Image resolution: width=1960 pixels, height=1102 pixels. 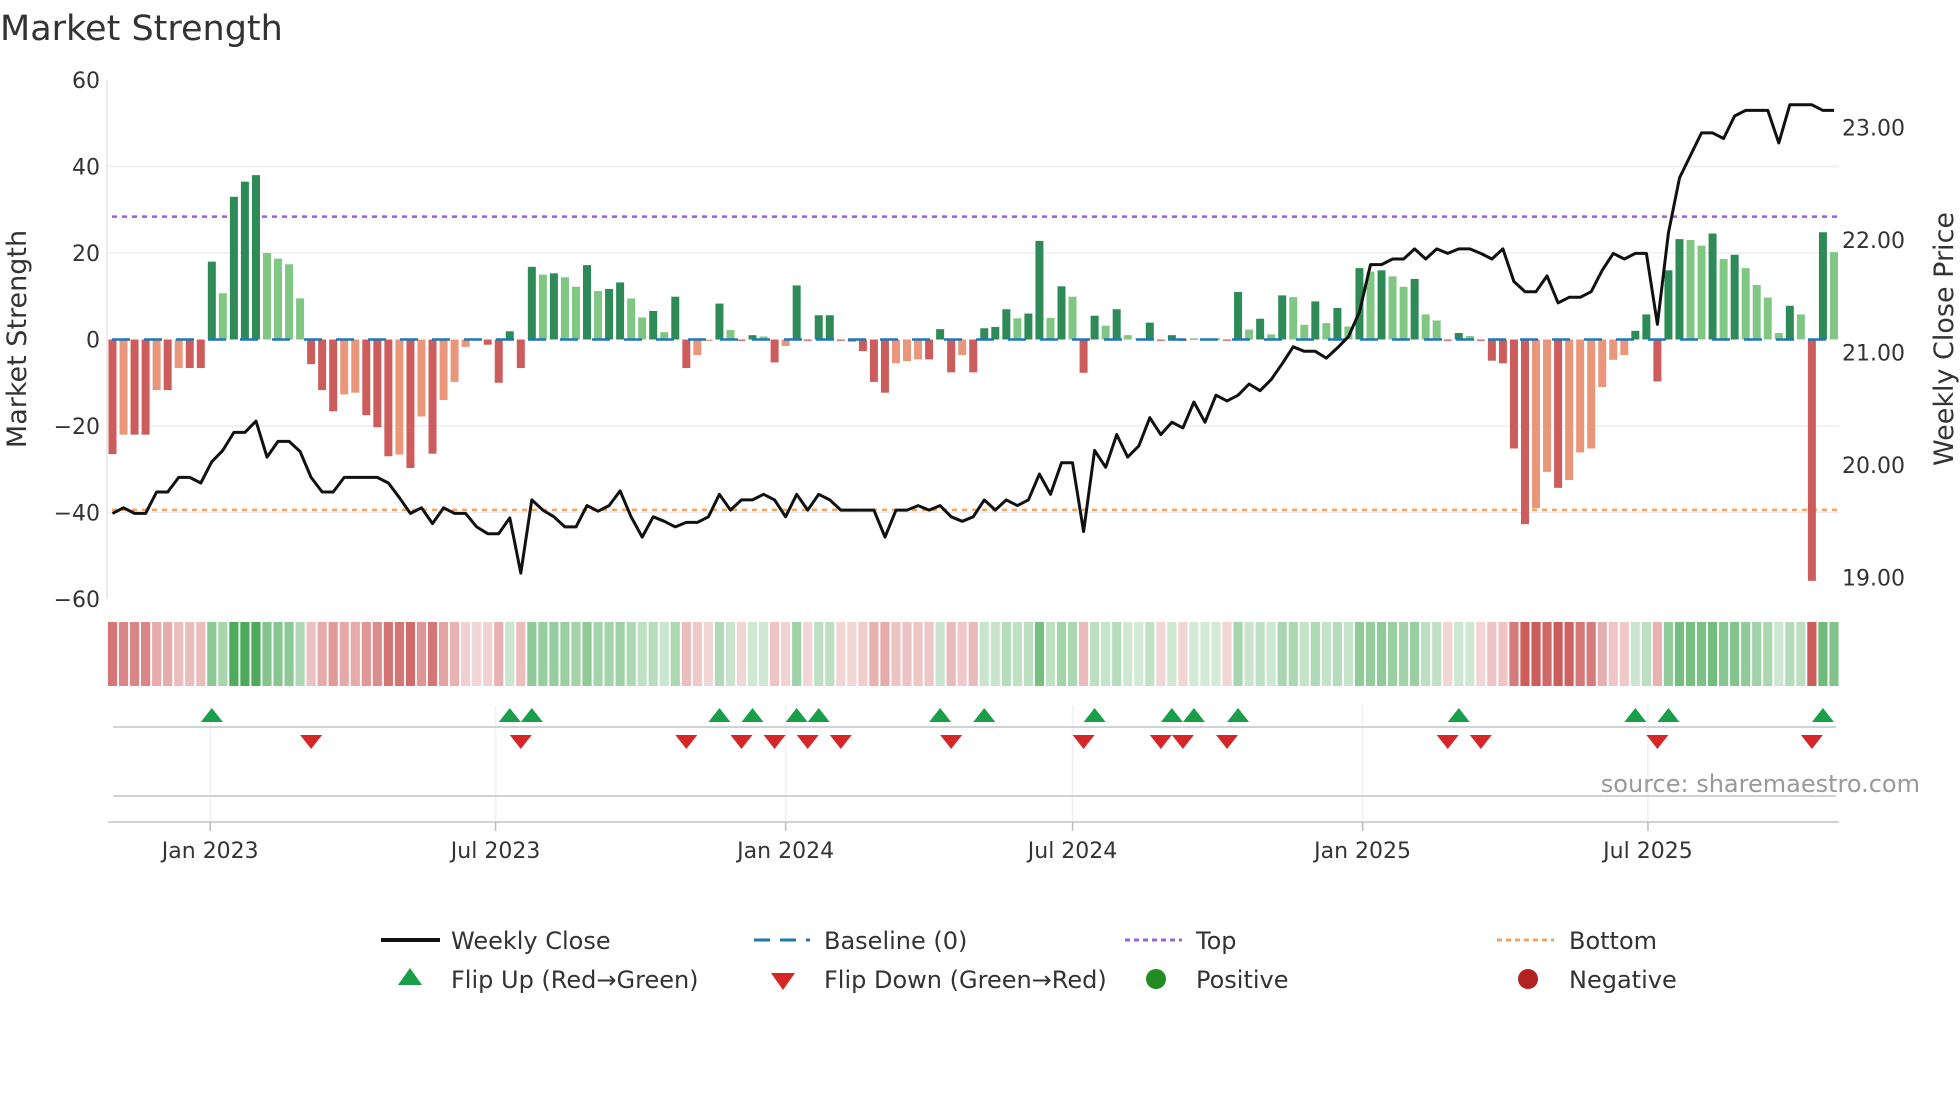 What do you see at coordinates (77, 514) in the screenshot?
I see `y-tick-label: −40` at bounding box center [77, 514].